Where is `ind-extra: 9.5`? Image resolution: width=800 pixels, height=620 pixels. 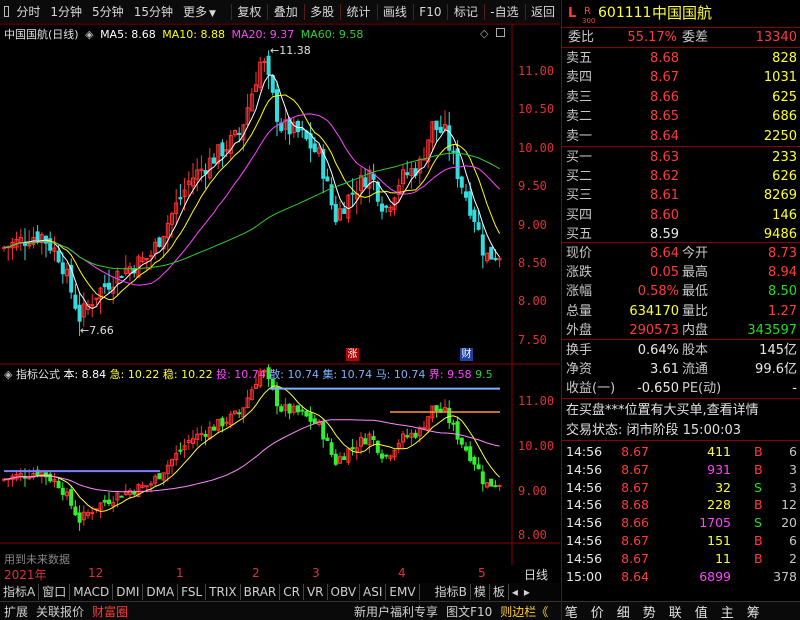
ind-extra: 9.5 is located at coordinates (484, 374).